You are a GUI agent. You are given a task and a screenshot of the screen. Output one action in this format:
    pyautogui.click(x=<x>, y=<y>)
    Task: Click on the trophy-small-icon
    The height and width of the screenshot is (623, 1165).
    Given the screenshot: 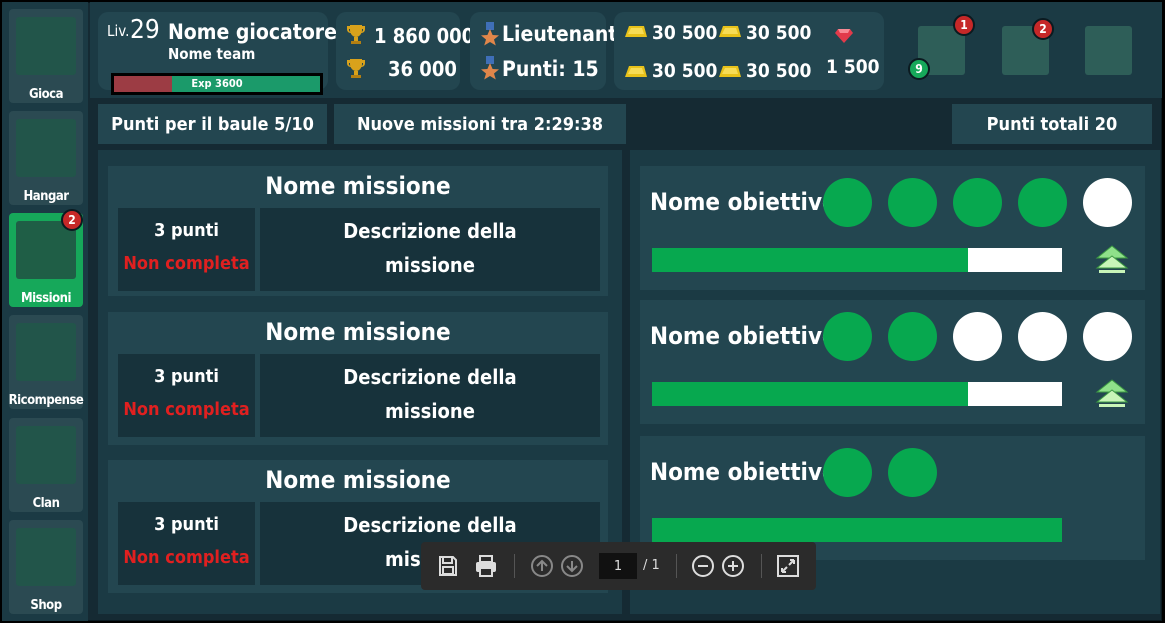 What is the action you would take?
    pyautogui.click(x=356, y=68)
    